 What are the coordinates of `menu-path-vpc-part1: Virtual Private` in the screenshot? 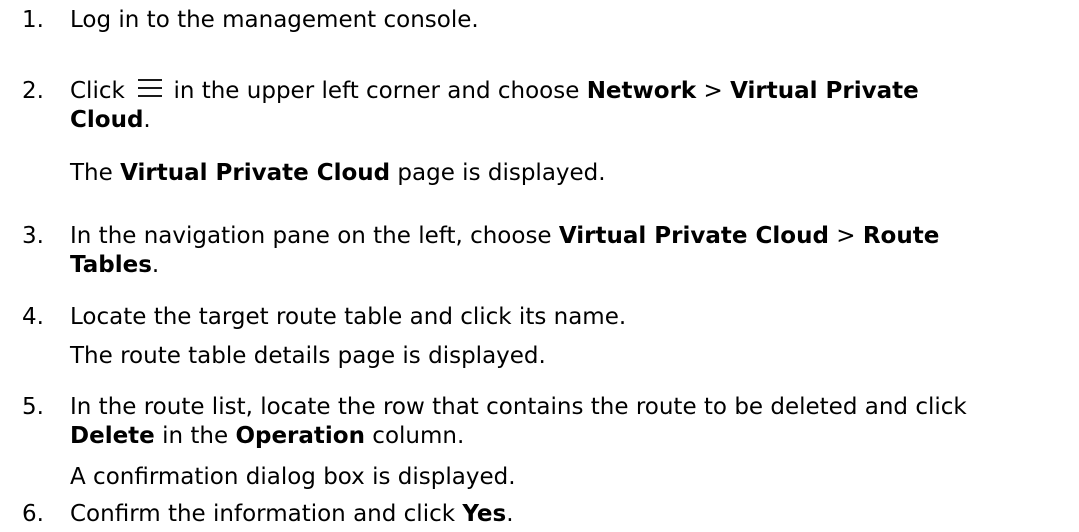 It's located at (824, 91).